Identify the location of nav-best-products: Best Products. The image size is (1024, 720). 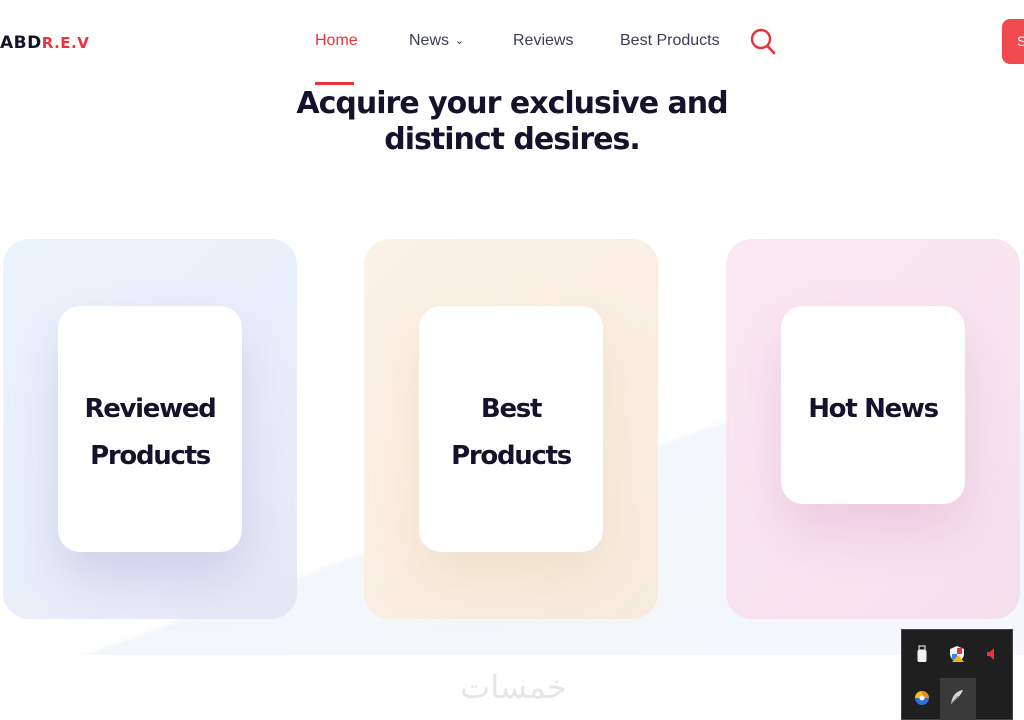
(670, 41).